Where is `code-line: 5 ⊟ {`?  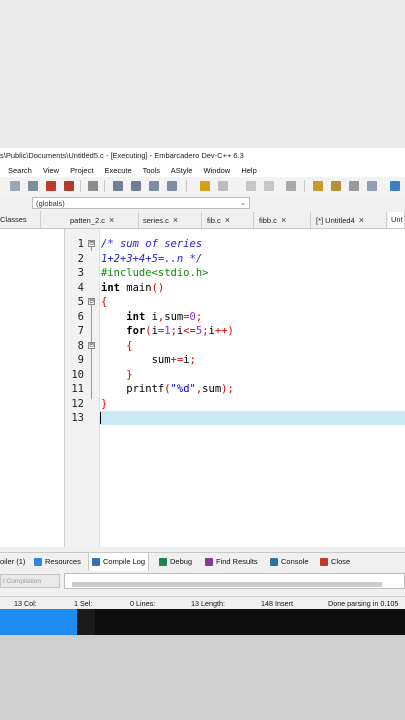
code-line: 5 ⊟ { is located at coordinates (235, 302).